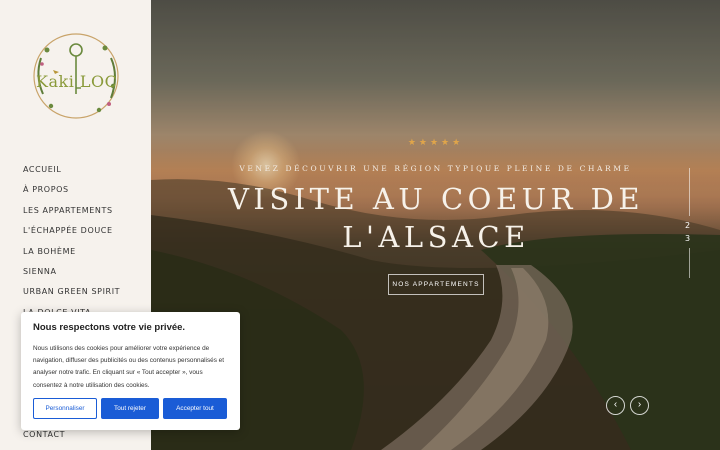 The image size is (720, 450). What do you see at coordinates (687, 238) in the screenshot?
I see `slide-dot-3: 3` at bounding box center [687, 238].